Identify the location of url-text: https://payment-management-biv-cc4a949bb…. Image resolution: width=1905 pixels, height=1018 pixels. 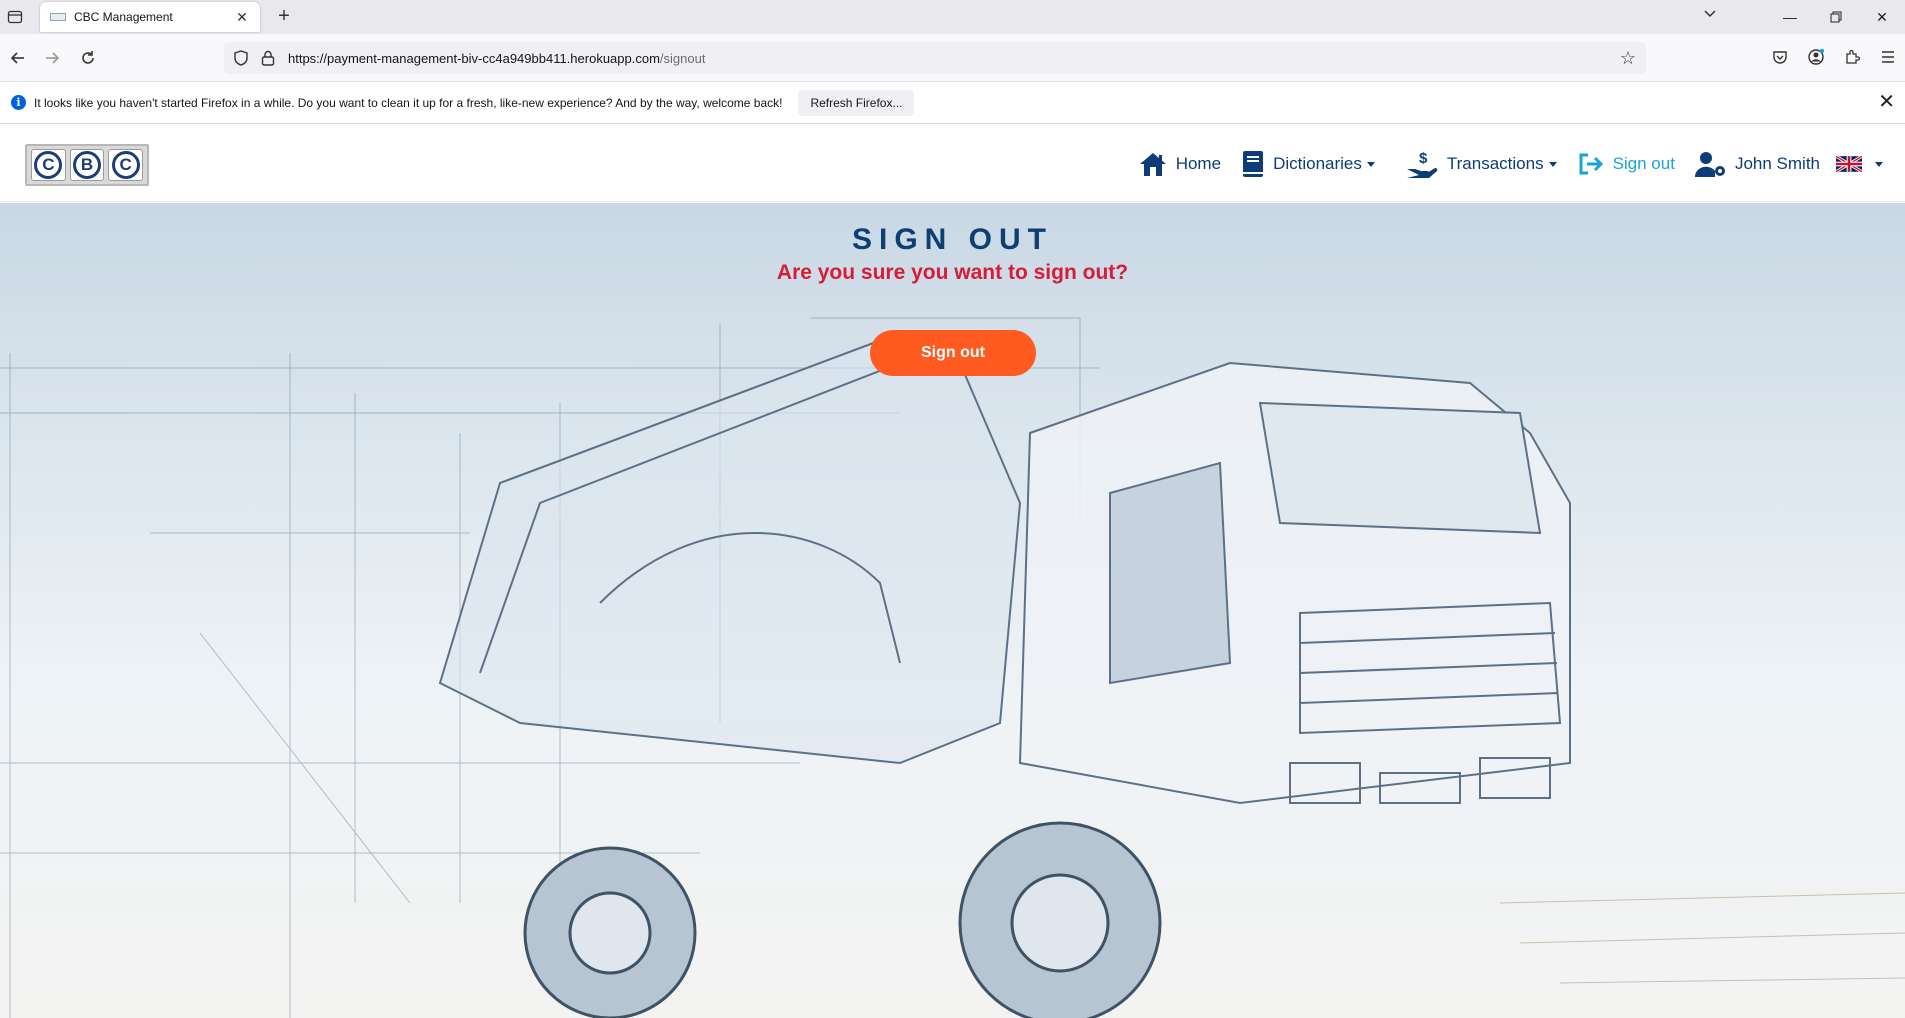
(497, 58).